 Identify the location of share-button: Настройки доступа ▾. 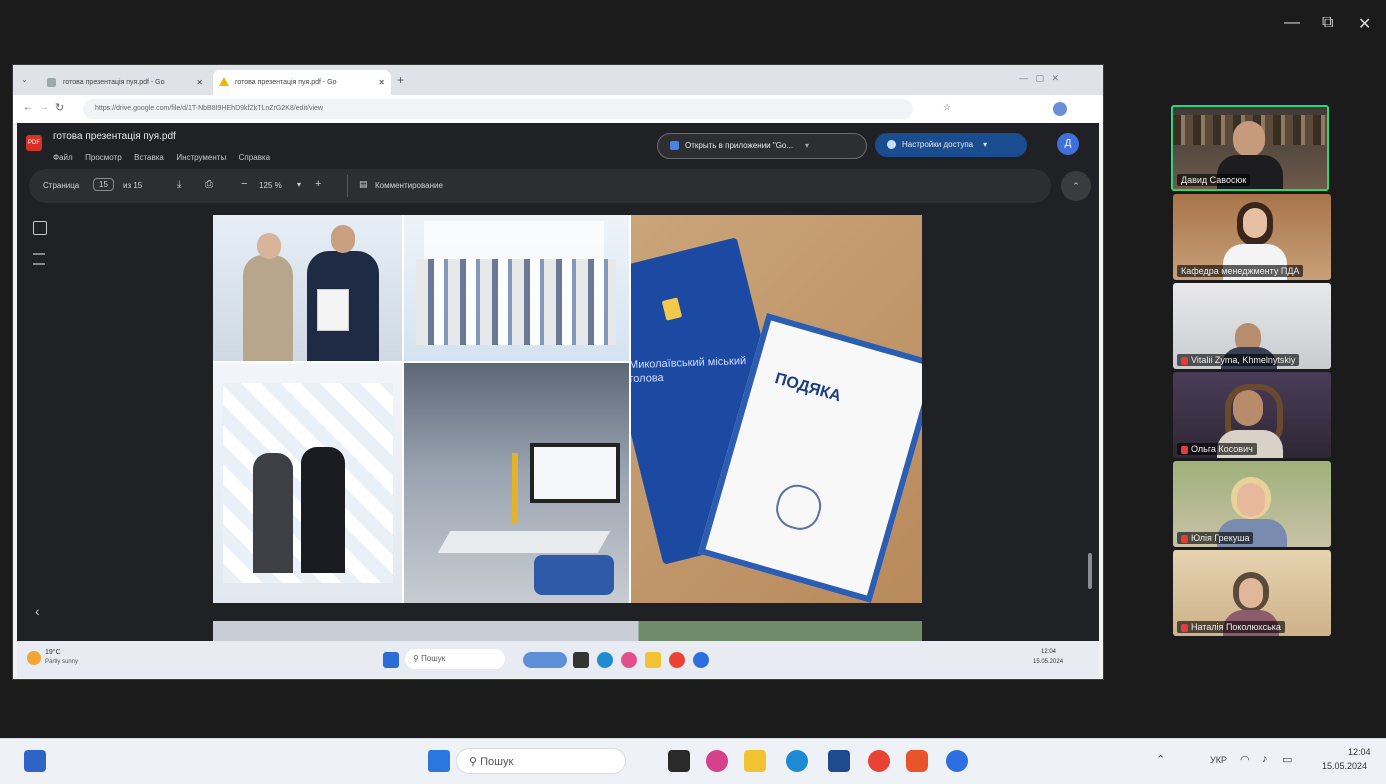
(951, 145).